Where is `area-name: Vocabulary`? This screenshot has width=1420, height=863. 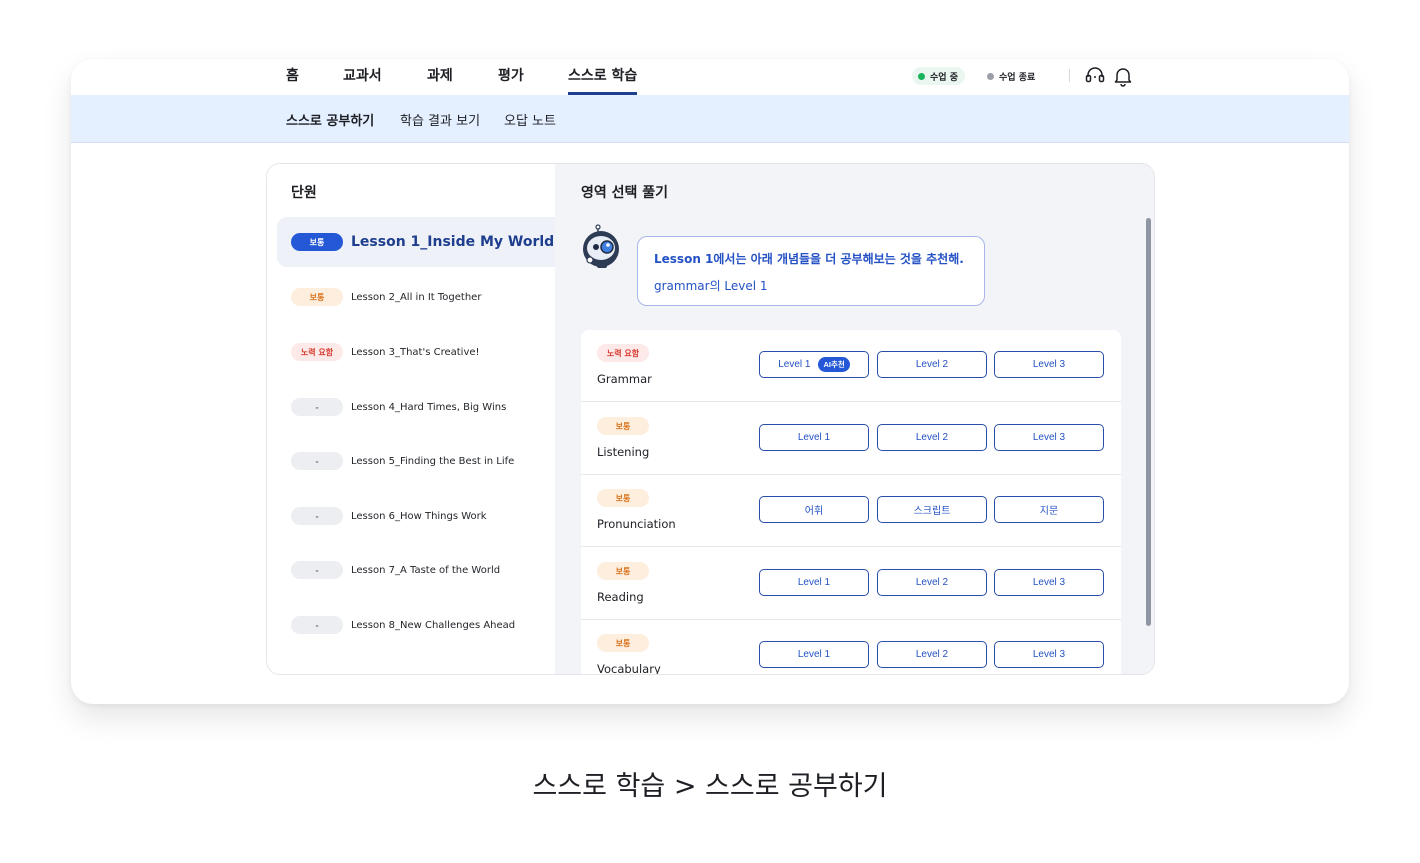 area-name: Vocabulary is located at coordinates (629, 668).